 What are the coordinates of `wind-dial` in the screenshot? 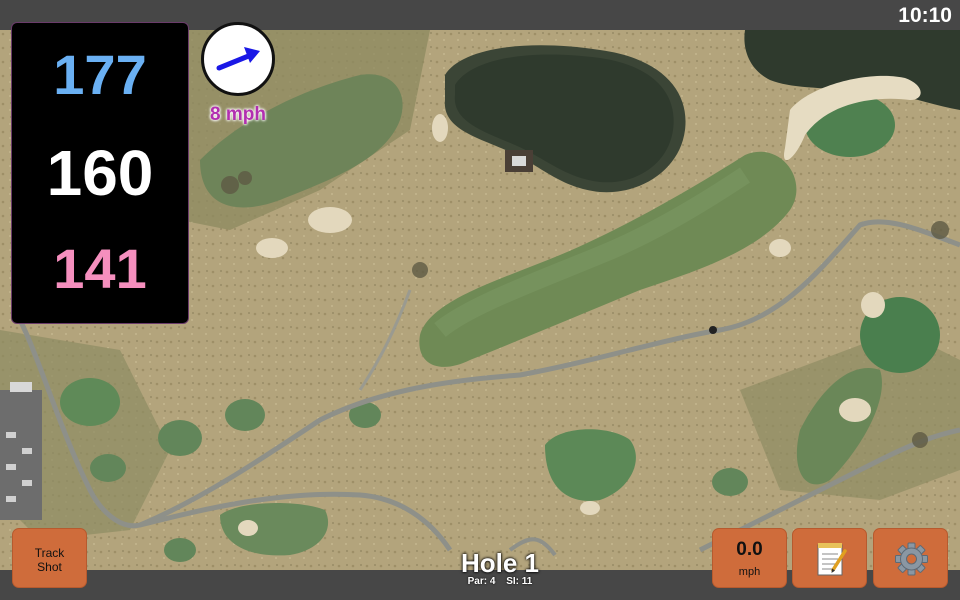 It's located at (238, 59).